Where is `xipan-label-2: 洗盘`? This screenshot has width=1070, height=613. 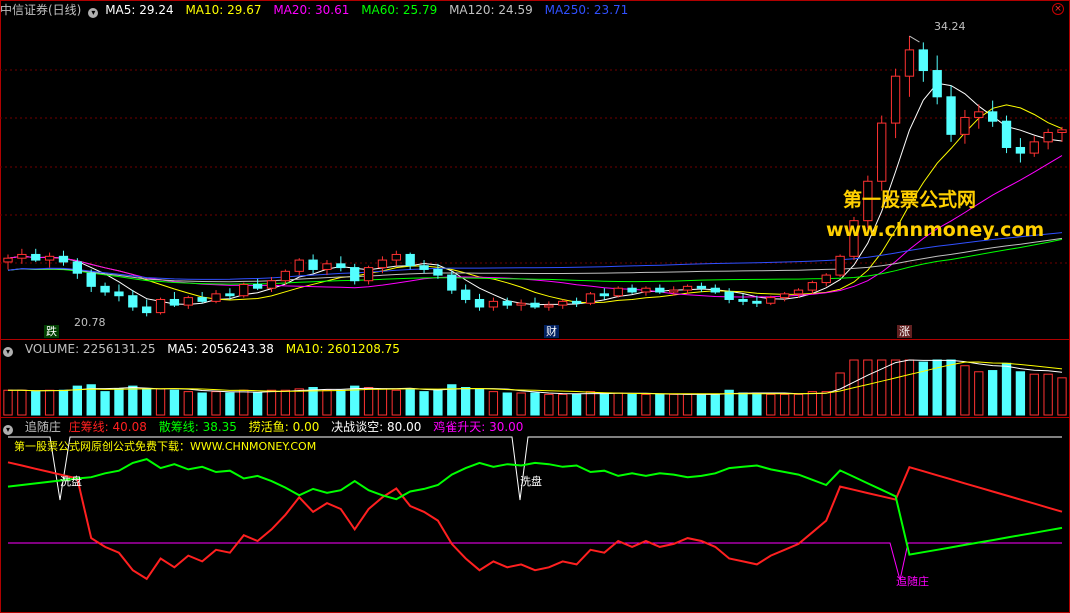 xipan-label-2: 洗盘 is located at coordinates (531, 481).